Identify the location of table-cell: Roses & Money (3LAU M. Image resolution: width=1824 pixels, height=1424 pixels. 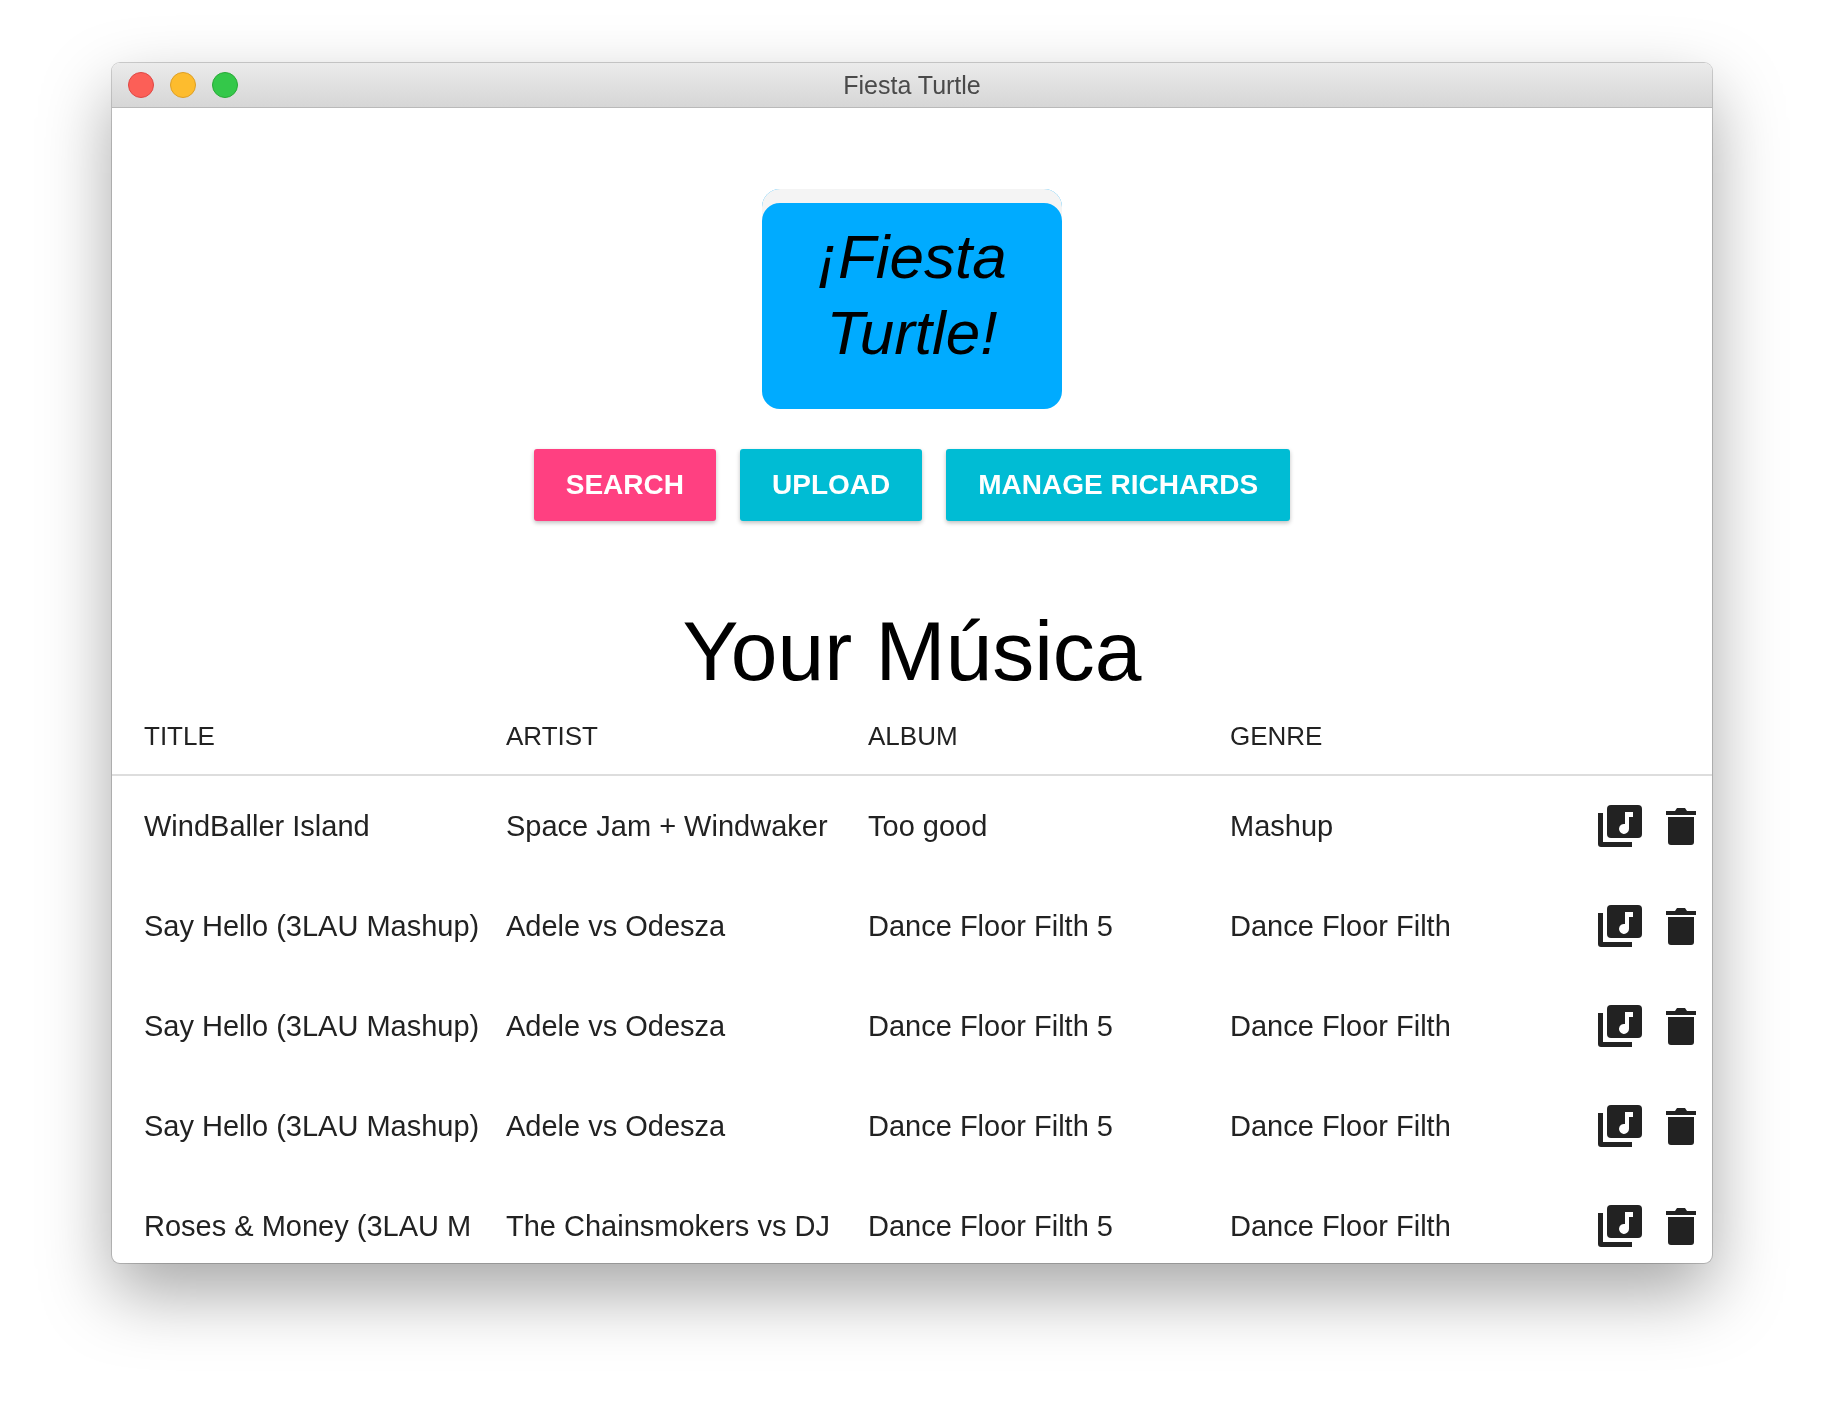
(308, 1225).